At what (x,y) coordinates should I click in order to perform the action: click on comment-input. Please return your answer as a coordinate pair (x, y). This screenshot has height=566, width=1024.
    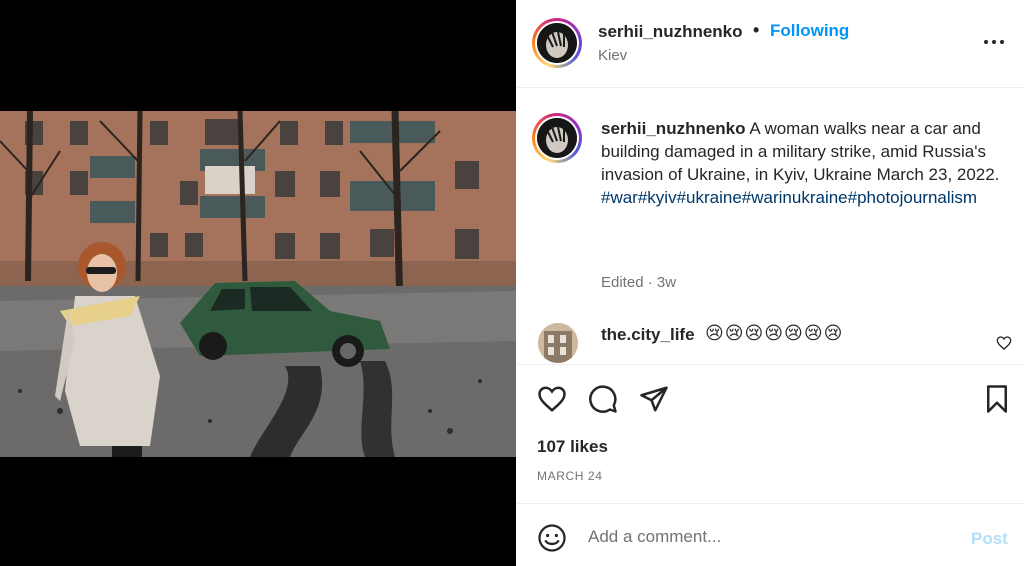
    Looking at the image, I should click on (768, 537).